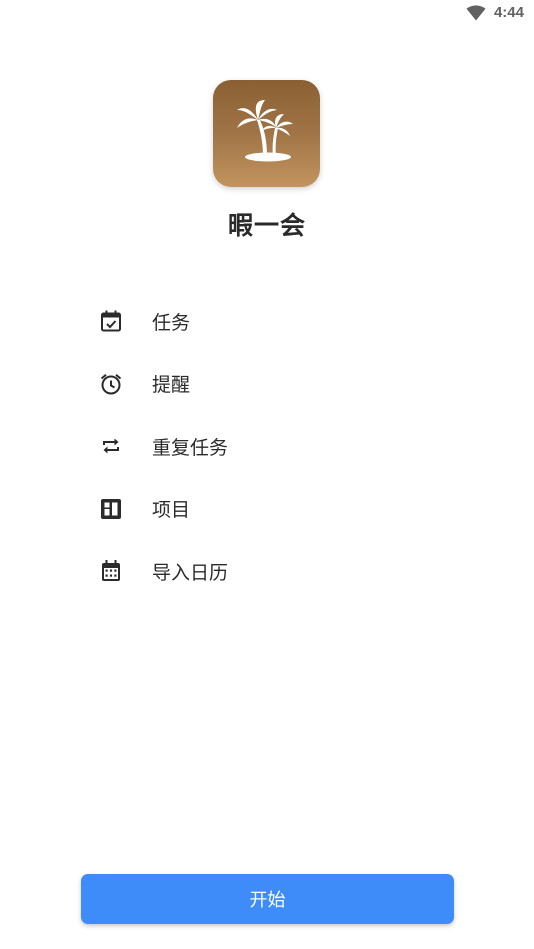 This screenshot has height=949, width=534. Describe the element at coordinates (171, 385) in the screenshot. I see `feature-label: 提醒` at that location.